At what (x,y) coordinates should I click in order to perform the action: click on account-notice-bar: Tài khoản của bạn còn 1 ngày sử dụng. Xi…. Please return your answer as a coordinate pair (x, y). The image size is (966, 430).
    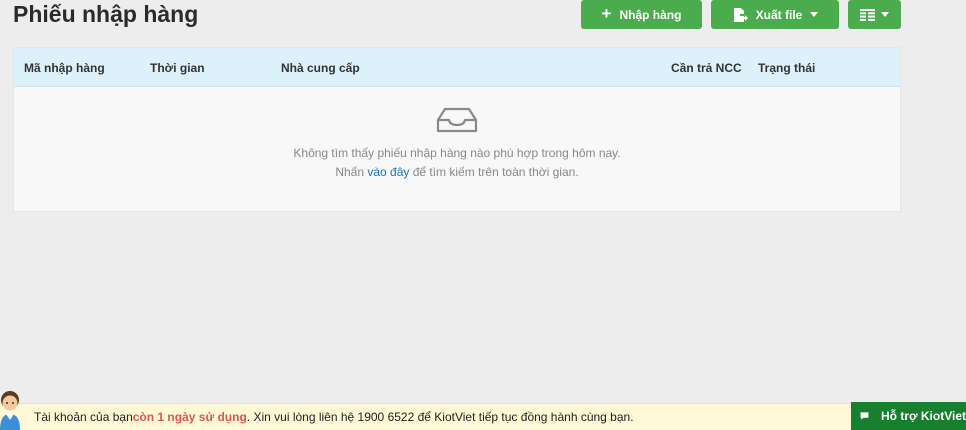
    Looking at the image, I should click on (426, 416).